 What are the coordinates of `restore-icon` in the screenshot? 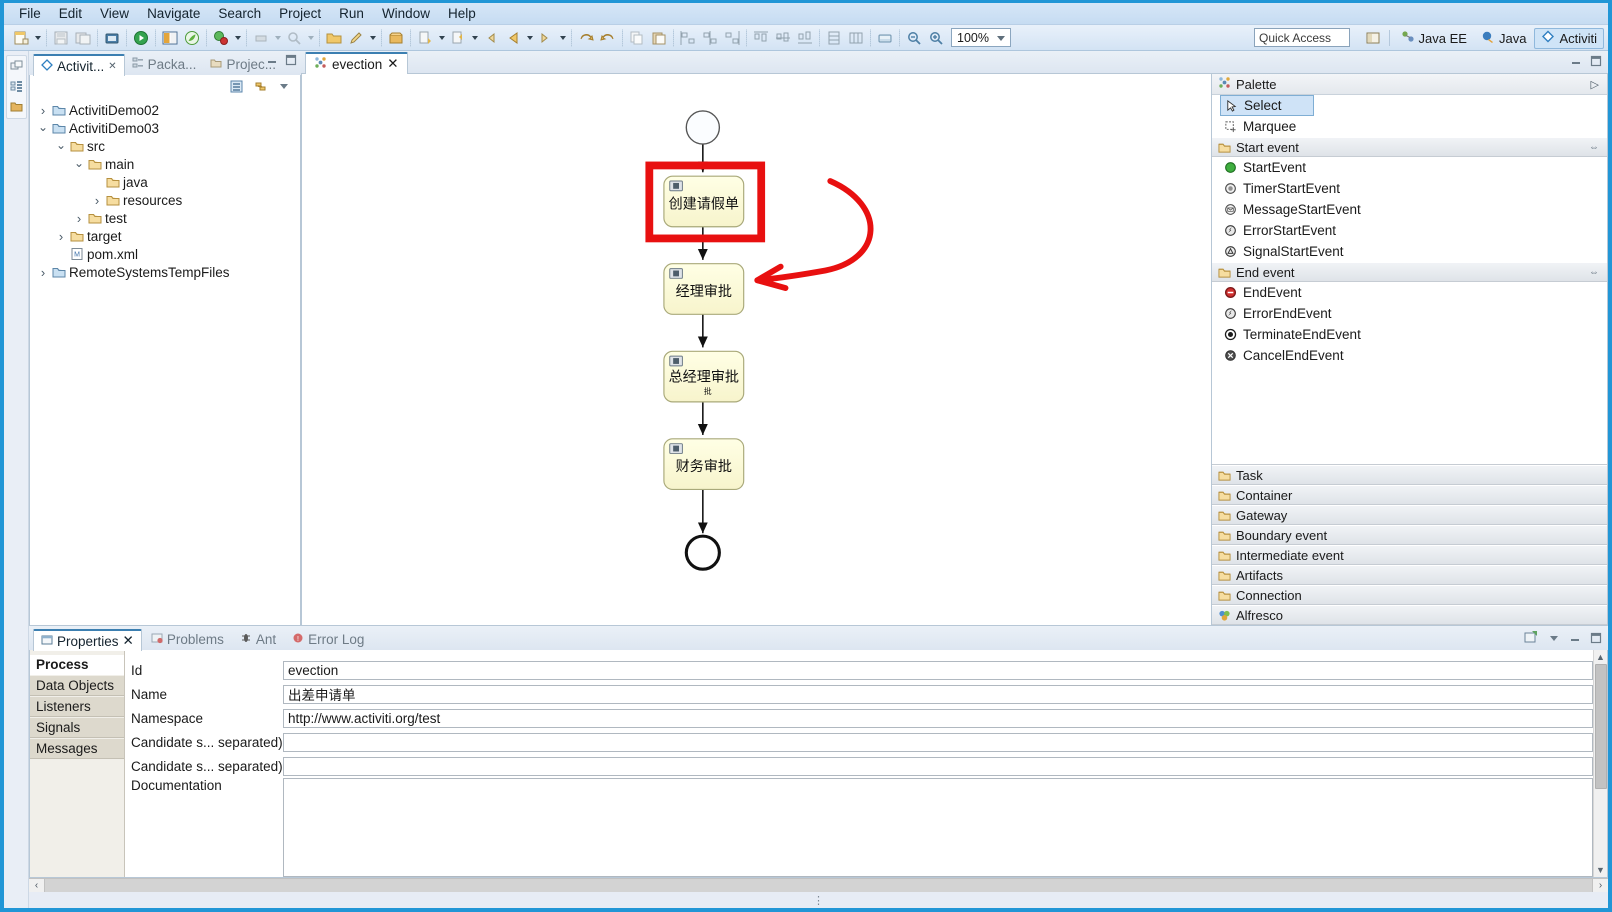 It's located at (16, 66).